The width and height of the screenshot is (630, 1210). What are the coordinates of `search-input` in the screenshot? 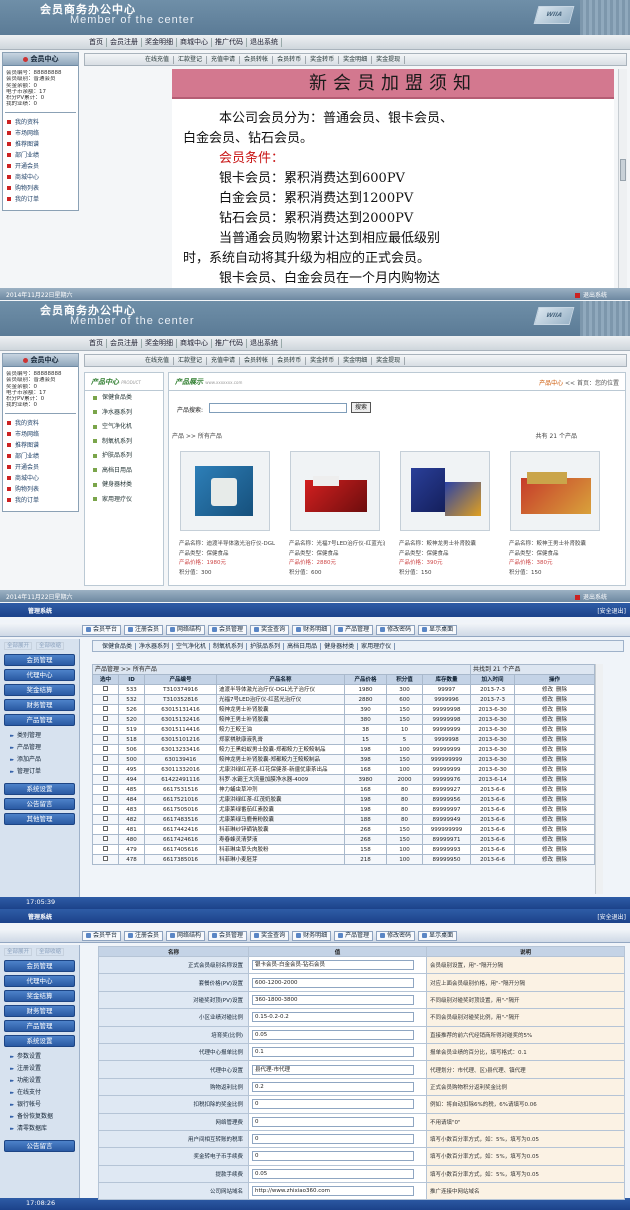 It's located at (278, 408).